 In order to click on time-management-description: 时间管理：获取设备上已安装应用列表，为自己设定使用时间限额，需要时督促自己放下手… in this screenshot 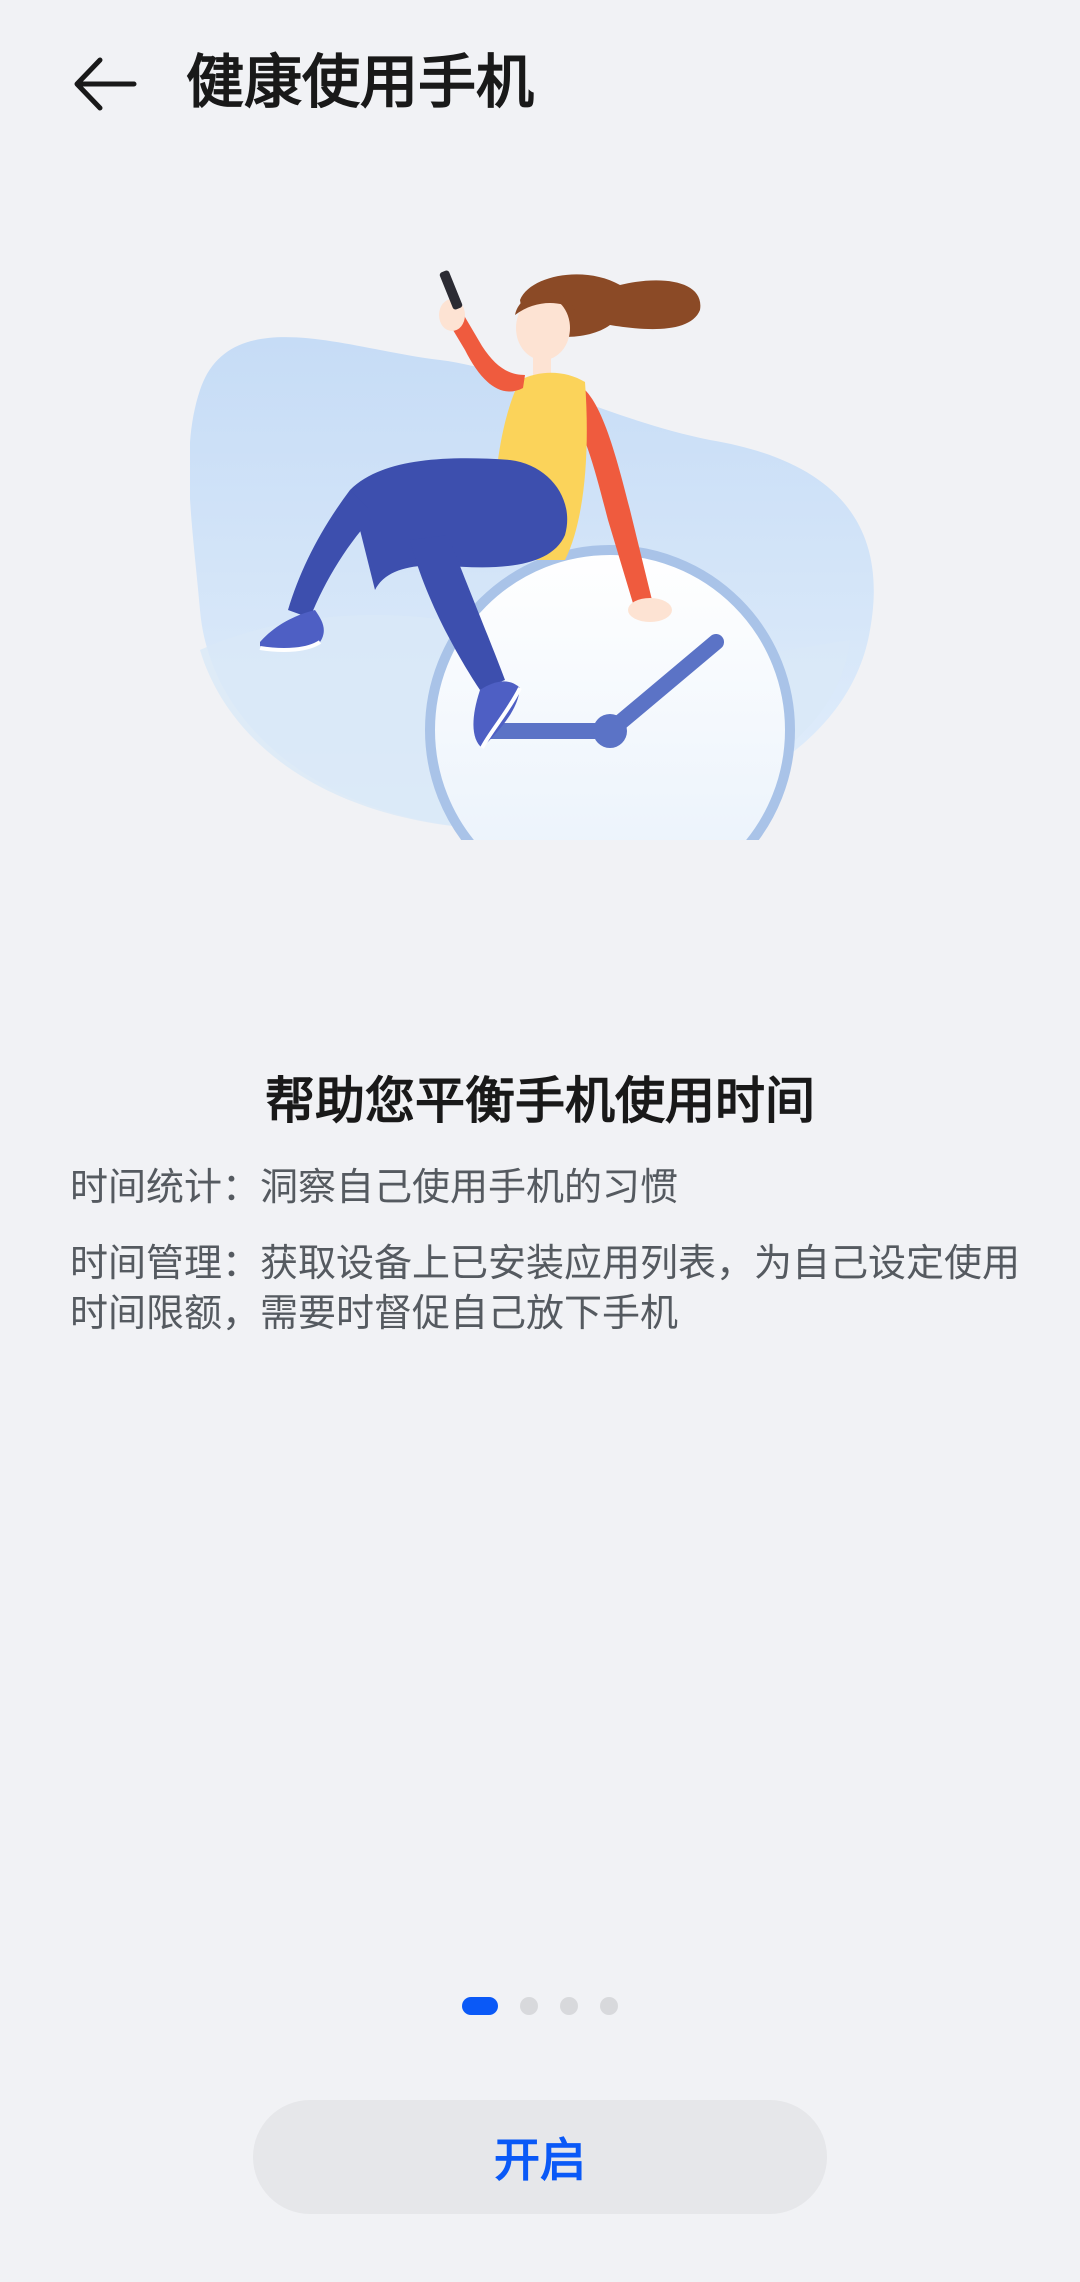, I will do `click(545, 1288)`.